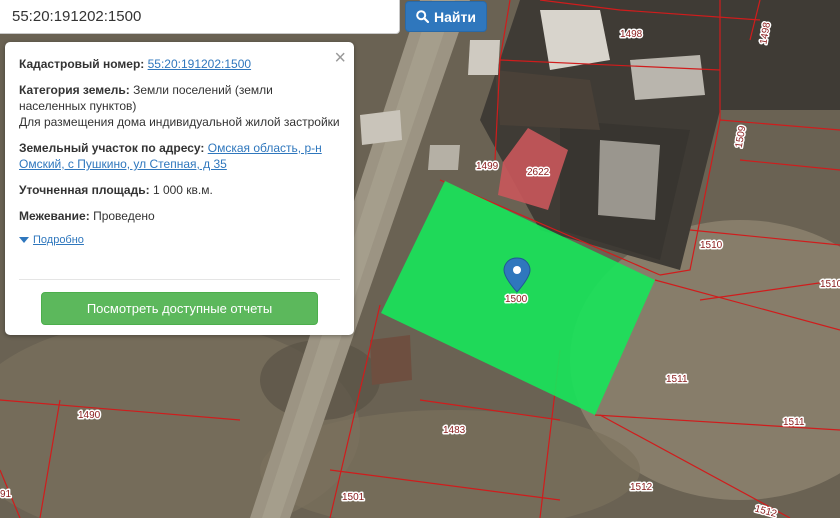  I want to click on parcel-label: 1490, so click(89, 415).